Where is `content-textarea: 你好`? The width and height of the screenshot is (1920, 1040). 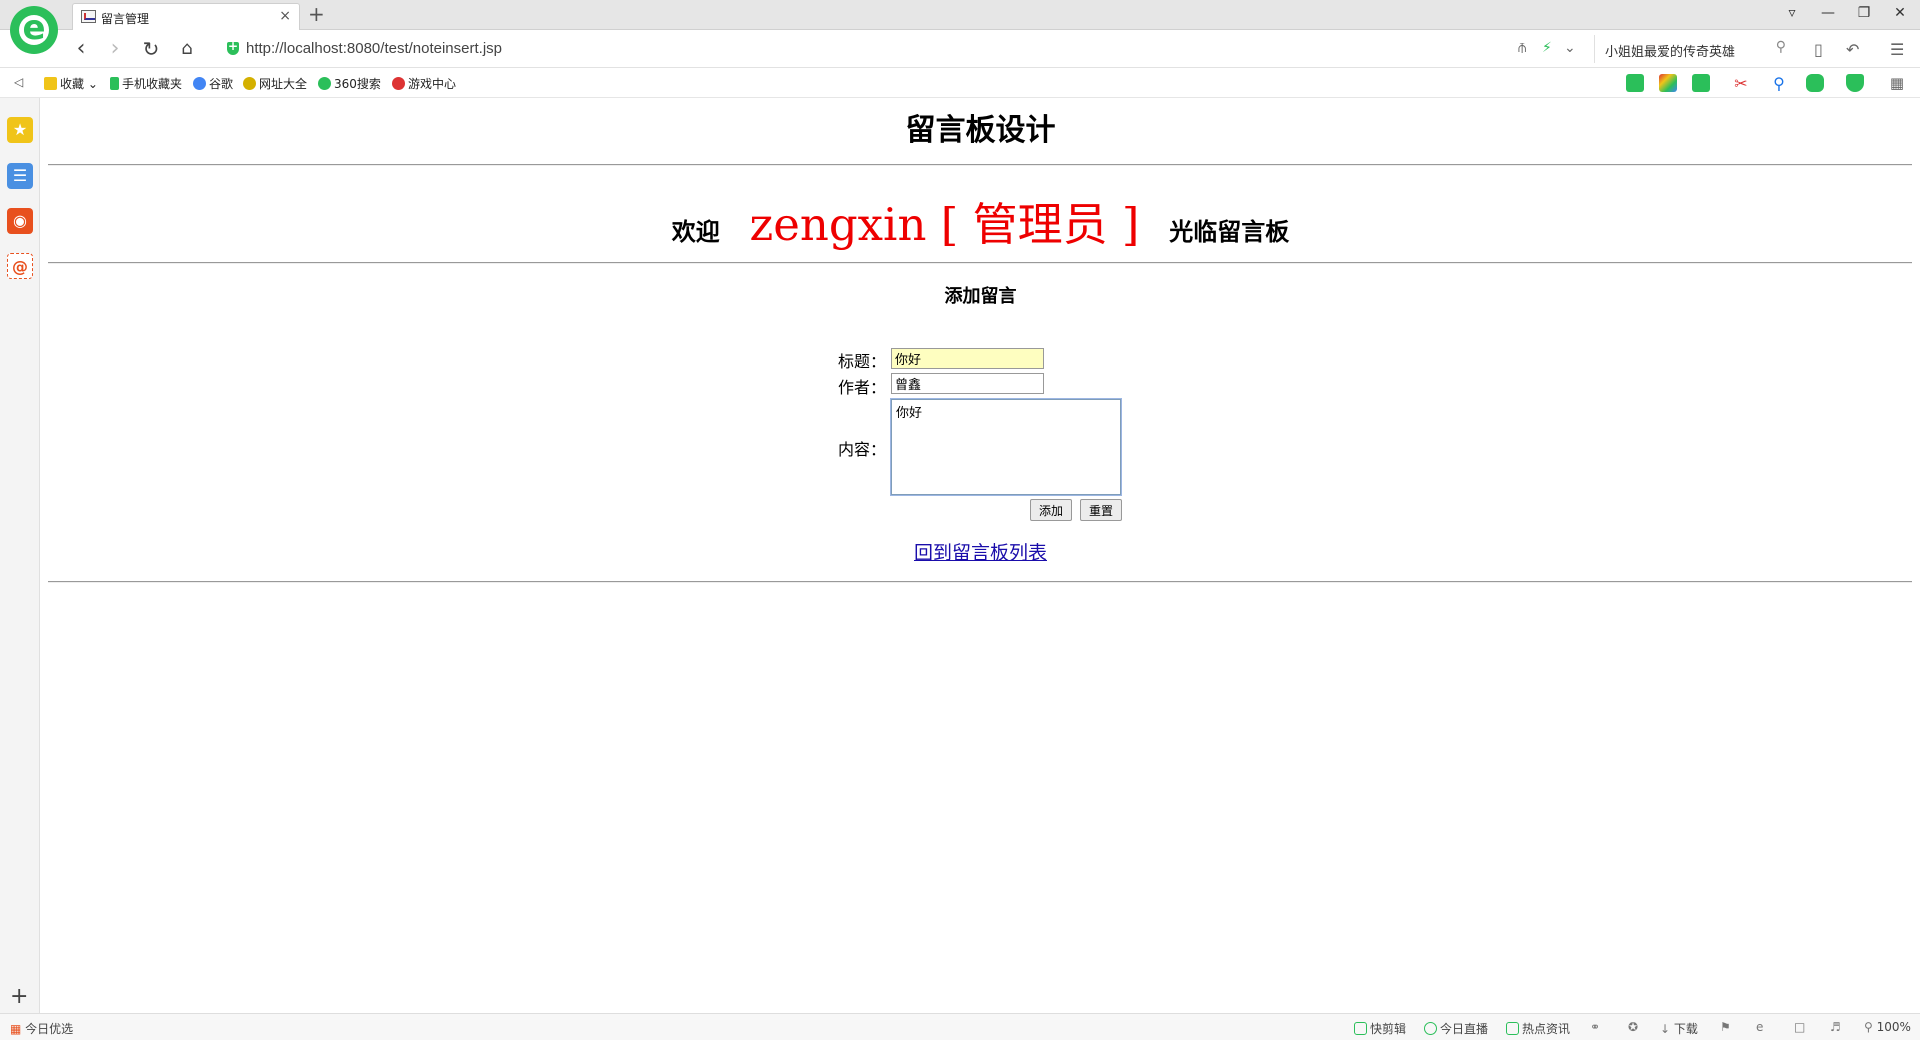 content-textarea: 你好 is located at coordinates (1006, 447).